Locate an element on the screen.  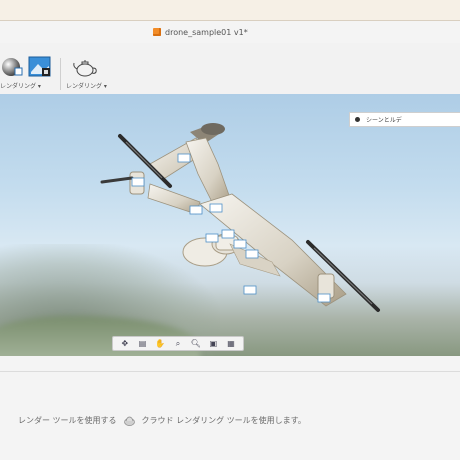
navigation-bar: ✥ ▤ ✋ ⌕ 🔍︎ ▣ ▦ is located at coordinates (178, 343).